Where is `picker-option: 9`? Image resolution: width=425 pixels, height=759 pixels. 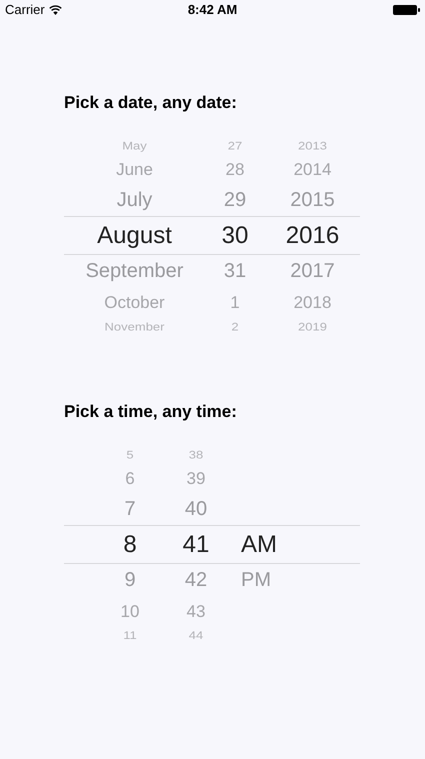 picker-option: 9 is located at coordinates (130, 580).